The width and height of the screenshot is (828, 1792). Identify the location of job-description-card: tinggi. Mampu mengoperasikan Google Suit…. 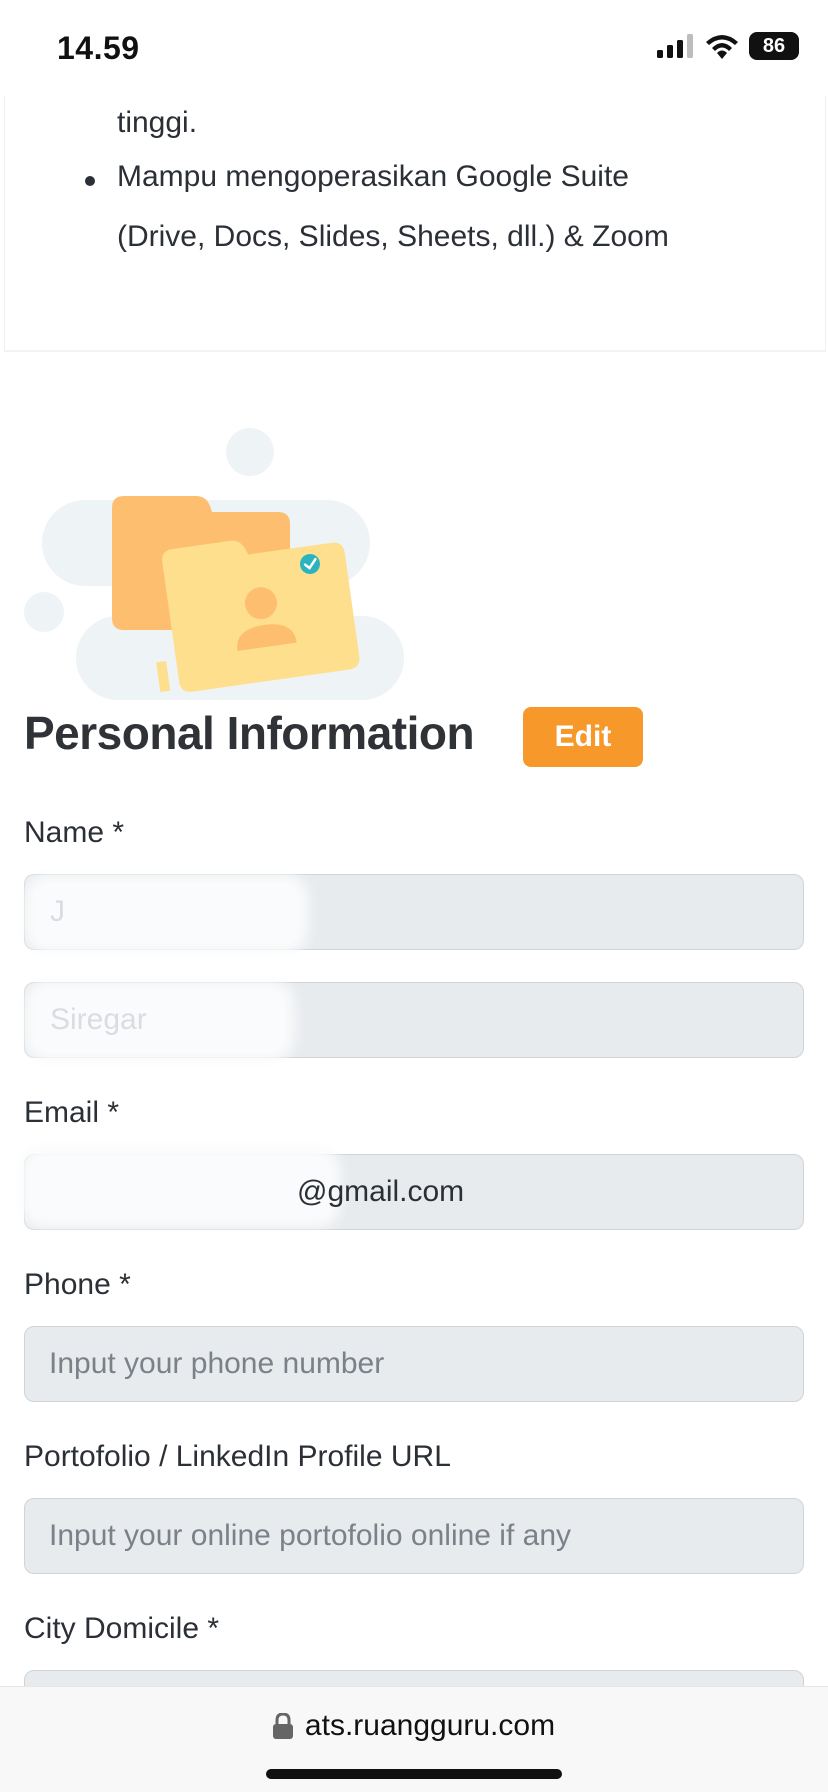
(415, 224).